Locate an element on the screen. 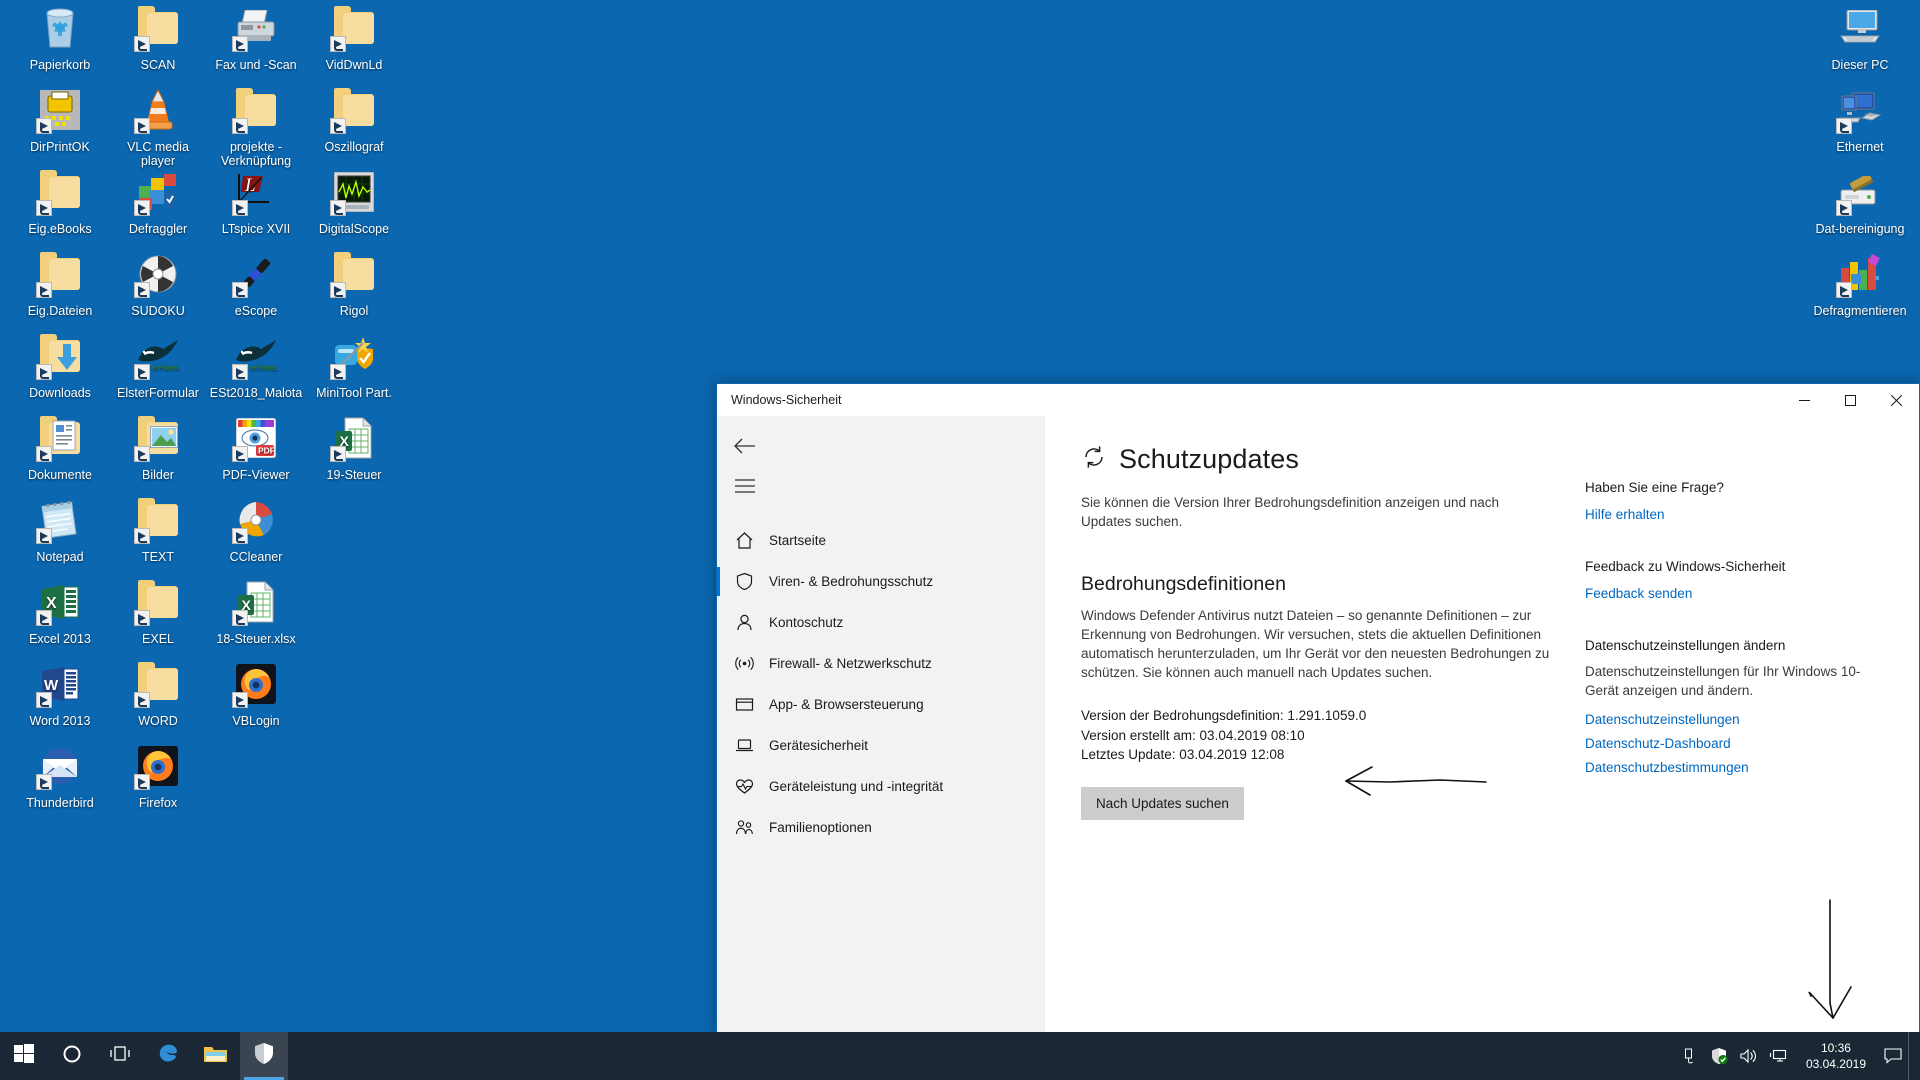  sidebar-item-2: Kontoschutz is located at coordinates (881, 622).